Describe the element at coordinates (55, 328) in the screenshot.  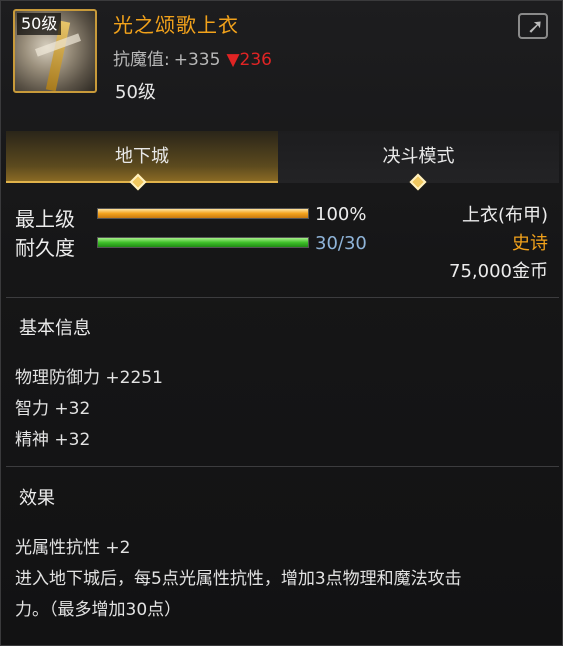
I see `basic-info-title: 基本信息` at that location.